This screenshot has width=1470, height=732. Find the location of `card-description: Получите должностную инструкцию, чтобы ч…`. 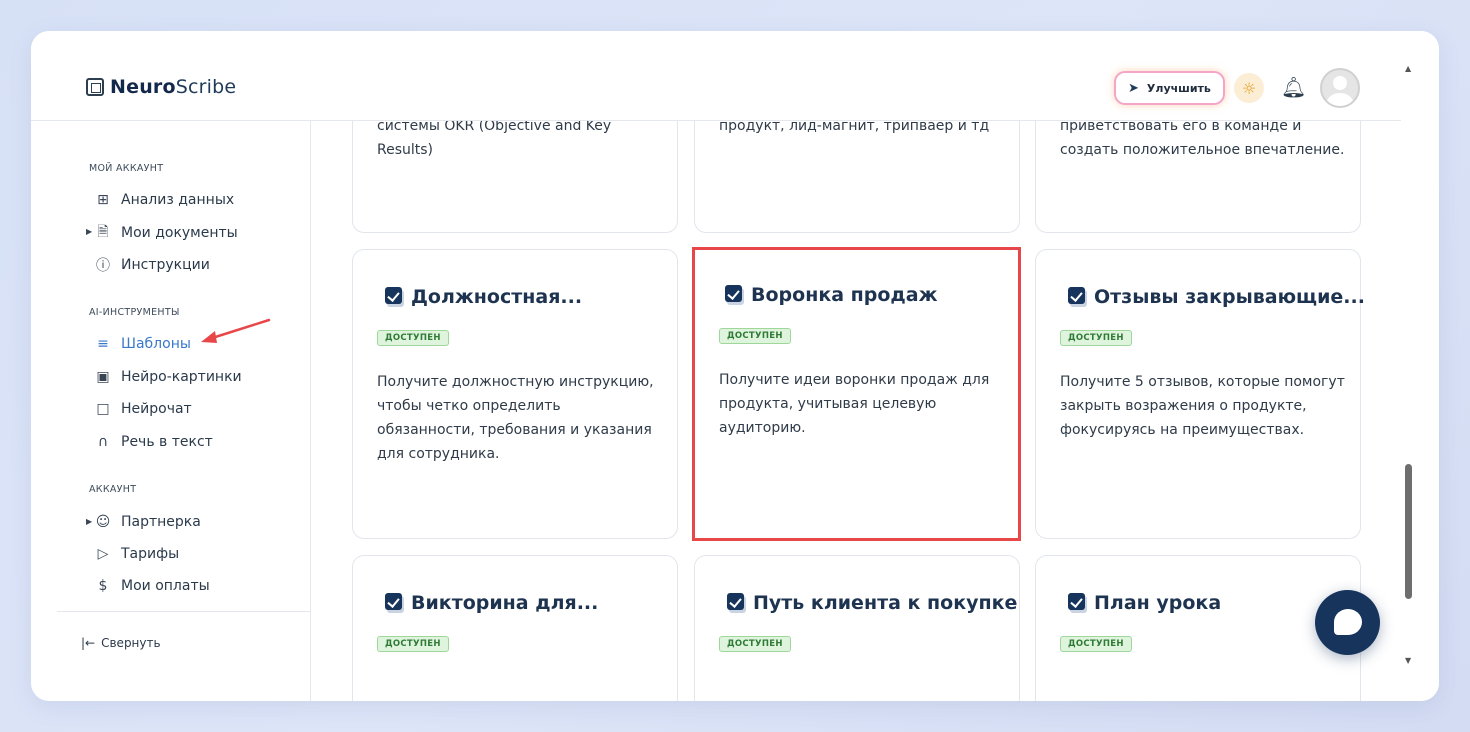

card-description: Получите должностную инструкцию, чтобы ч… is located at coordinates (515, 418).